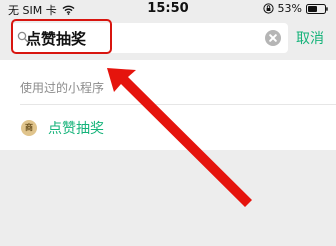 The height and width of the screenshot is (246, 336). Describe the element at coordinates (317, 8) in the screenshot. I see `battery-icon` at that location.